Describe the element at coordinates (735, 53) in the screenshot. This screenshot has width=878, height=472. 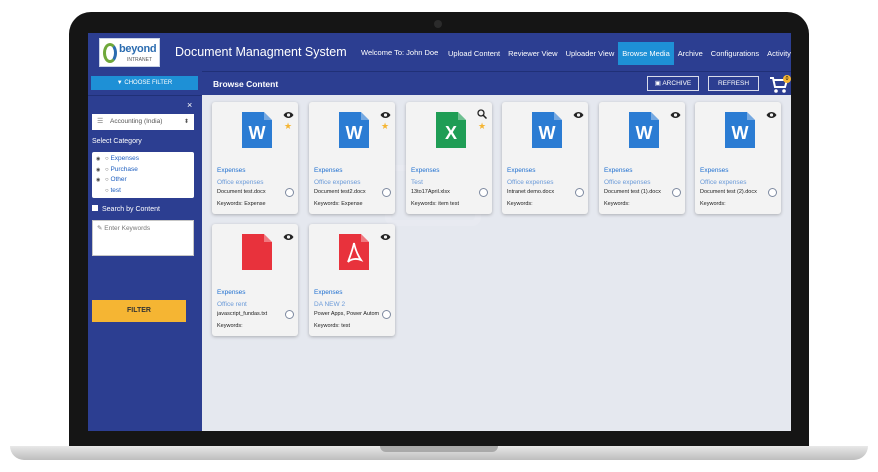
I see `nav-configurations: Configurations` at that location.